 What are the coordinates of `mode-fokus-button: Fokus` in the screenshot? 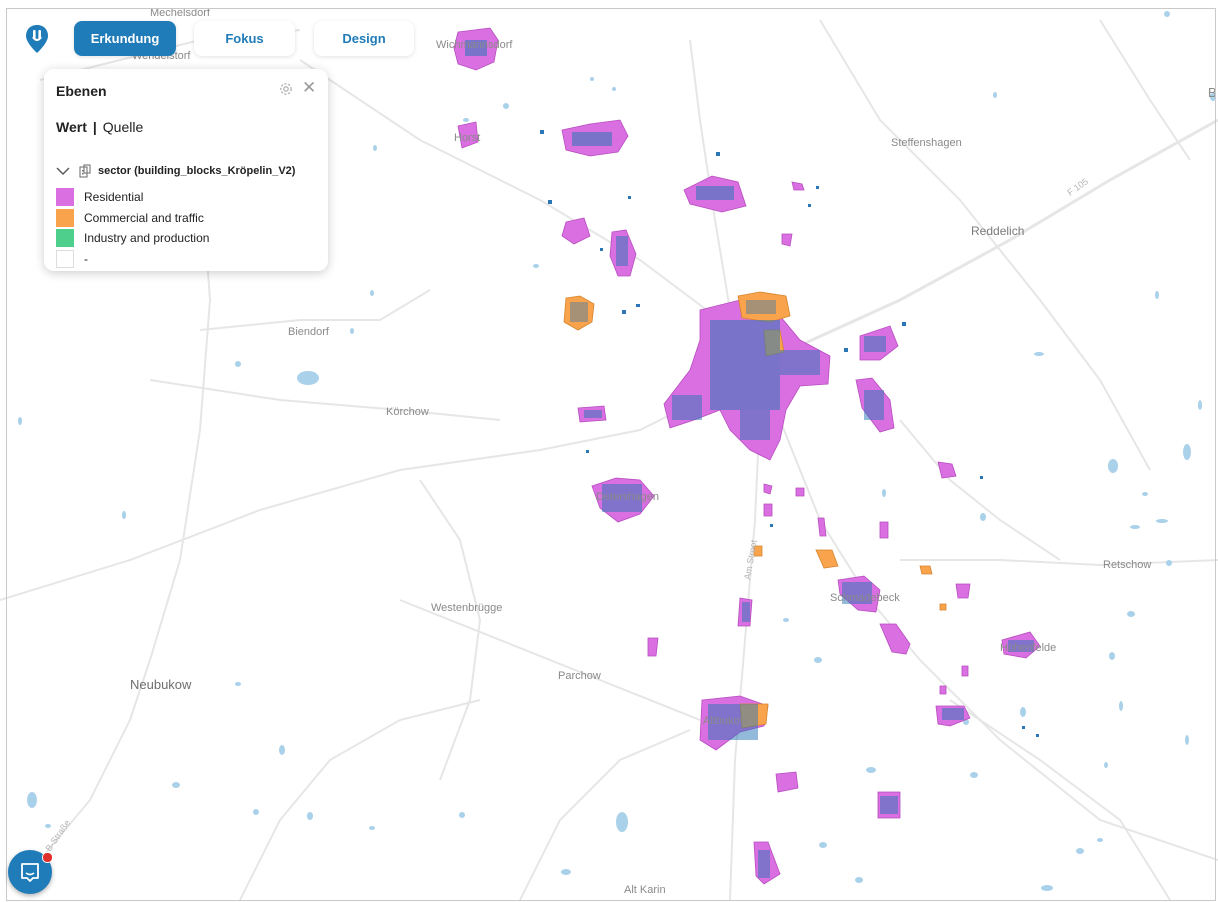 It's located at (244, 38).